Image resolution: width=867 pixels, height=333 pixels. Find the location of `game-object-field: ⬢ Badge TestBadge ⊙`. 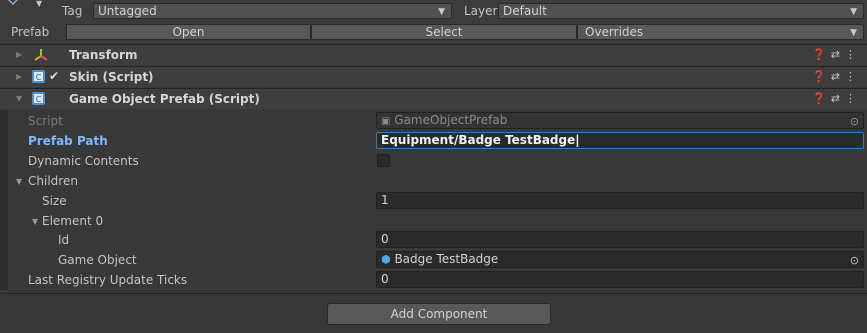

game-object-field: ⬢ Badge TestBadge ⊙ is located at coordinates (620, 259).